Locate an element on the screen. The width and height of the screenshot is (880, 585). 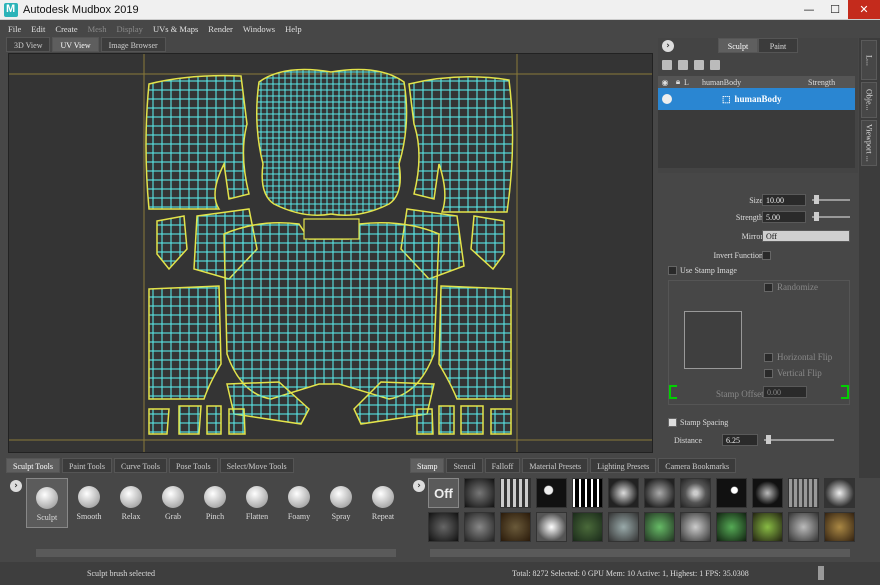
tab-sculpt: Sculpt is located at coordinates (738, 45).